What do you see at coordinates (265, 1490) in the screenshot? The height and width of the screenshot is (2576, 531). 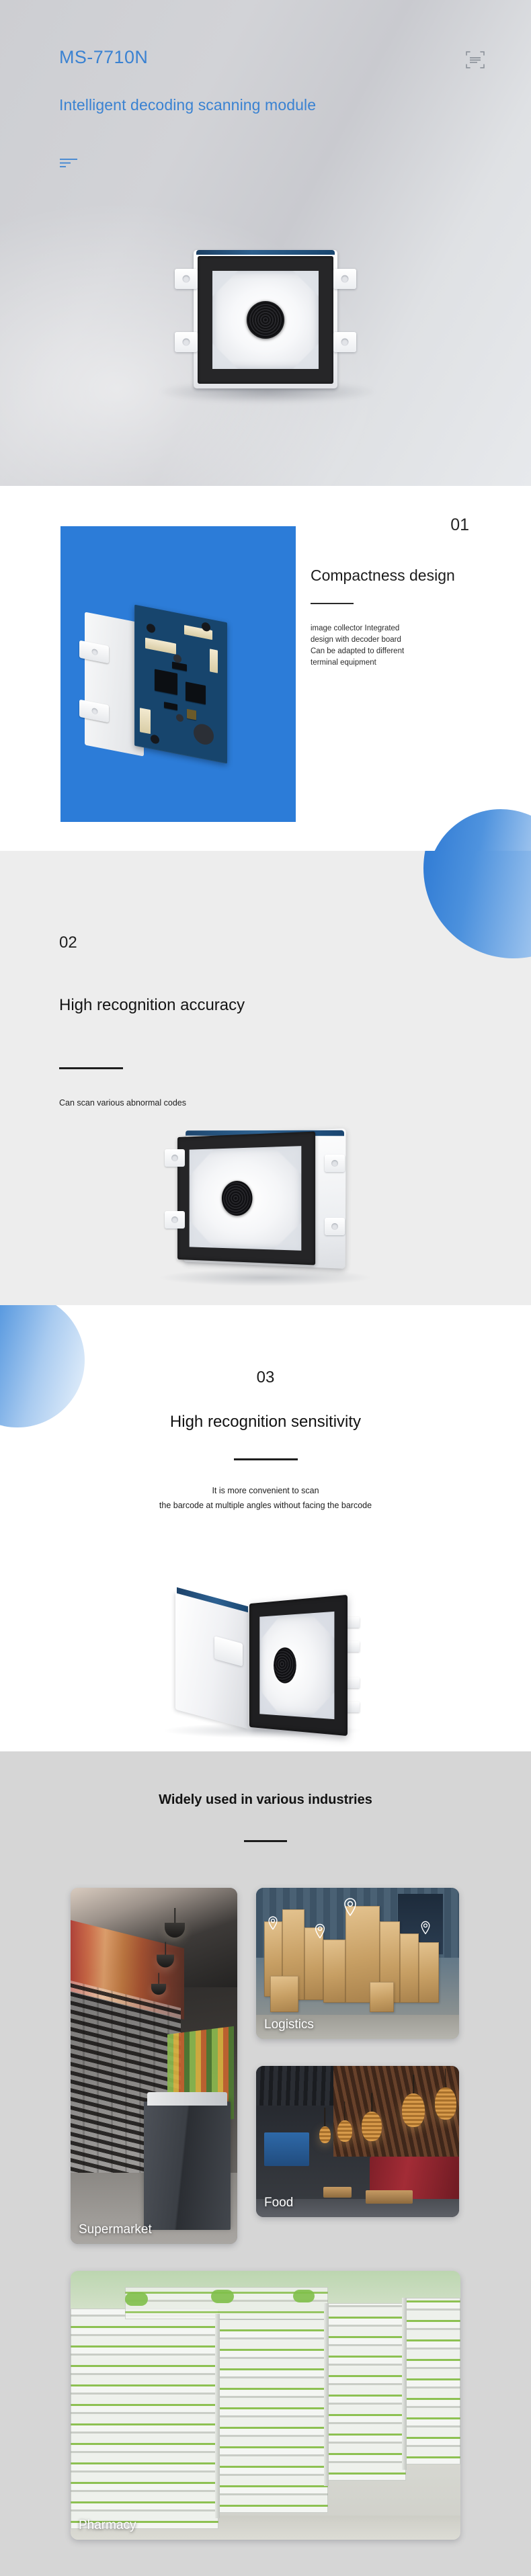 I see `feature-03-description-line1: It is more convenient to scan` at bounding box center [265, 1490].